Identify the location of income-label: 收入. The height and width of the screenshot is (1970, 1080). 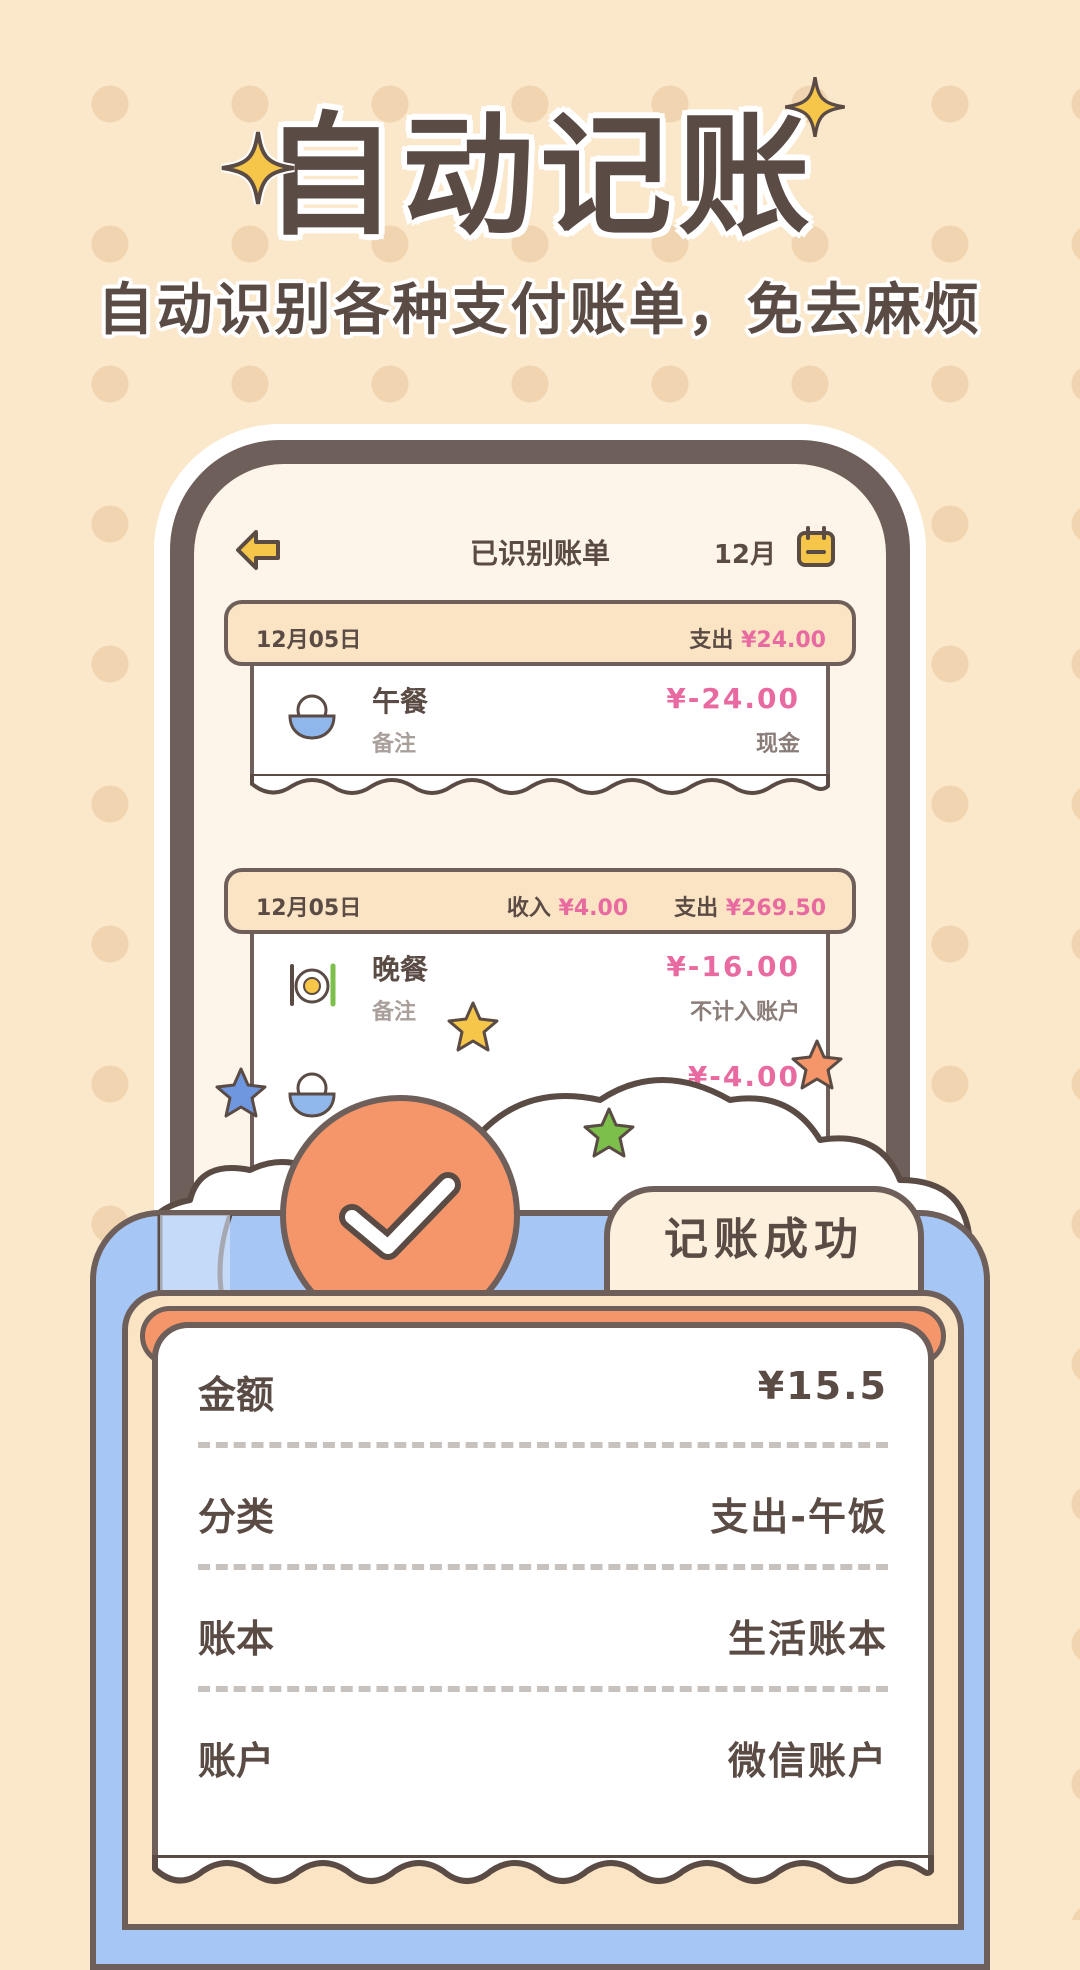
(528, 908).